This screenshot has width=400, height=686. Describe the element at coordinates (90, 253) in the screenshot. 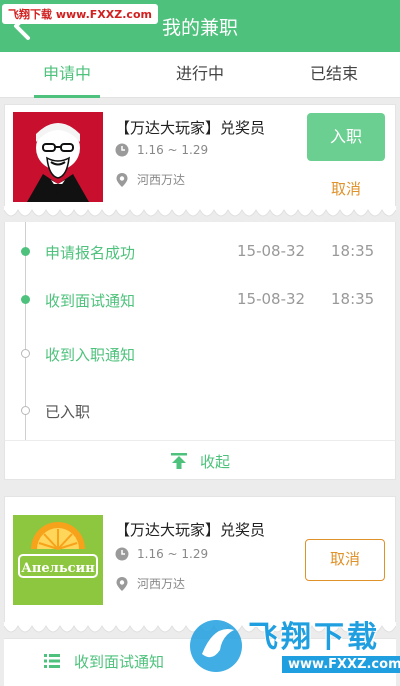

I see `step-label: 申请报名成功` at that location.